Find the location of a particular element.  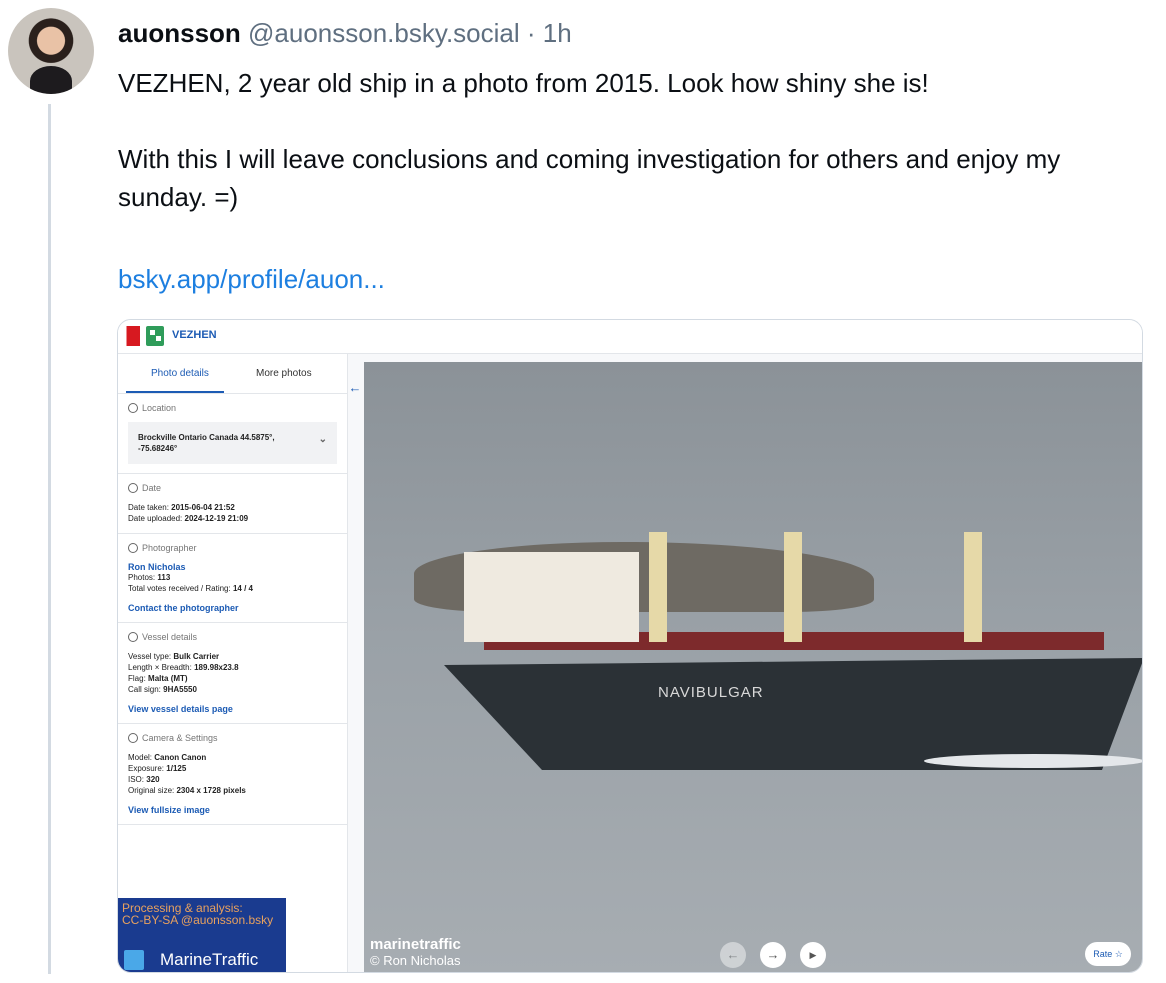

section-title: Photographer is located at coordinates (169, 548).